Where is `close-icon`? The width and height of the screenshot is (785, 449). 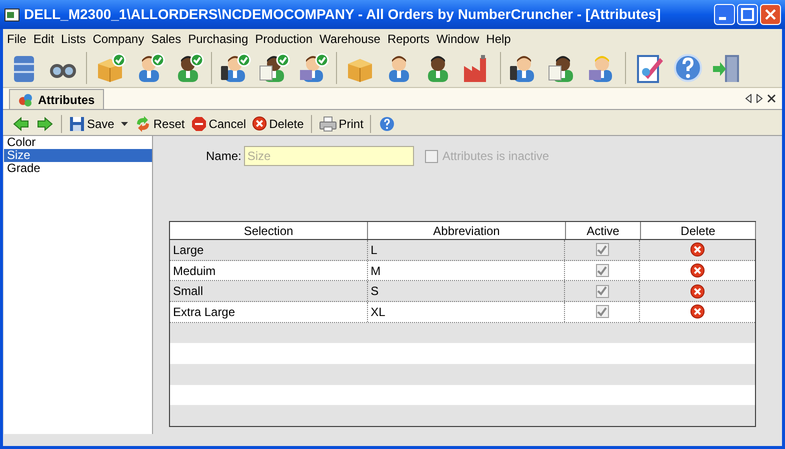
close-icon is located at coordinates (771, 98).